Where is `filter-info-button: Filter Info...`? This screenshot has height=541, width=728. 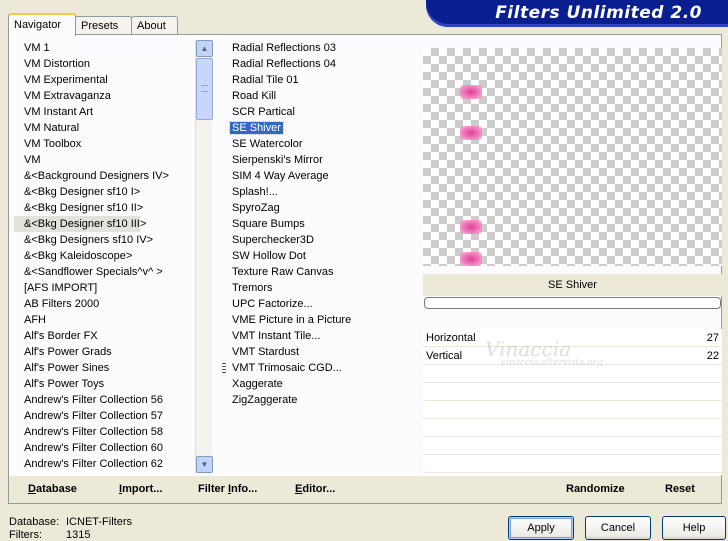
filter-info-button: Filter Info... is located at coordinates (227, 489).